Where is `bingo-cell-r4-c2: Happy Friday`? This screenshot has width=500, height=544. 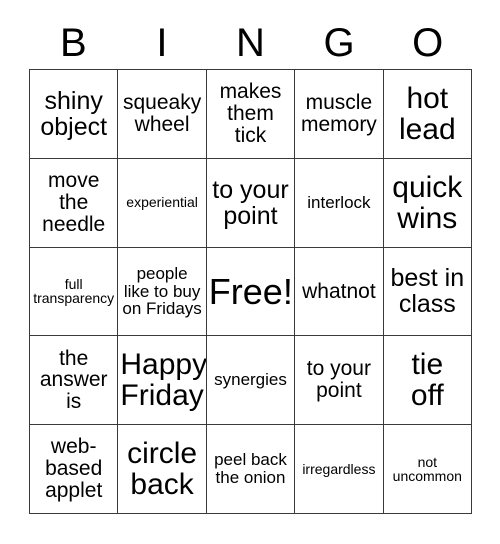
bingo-cell-r4-c2: Happy Friday is located at coordinates (162, 381).